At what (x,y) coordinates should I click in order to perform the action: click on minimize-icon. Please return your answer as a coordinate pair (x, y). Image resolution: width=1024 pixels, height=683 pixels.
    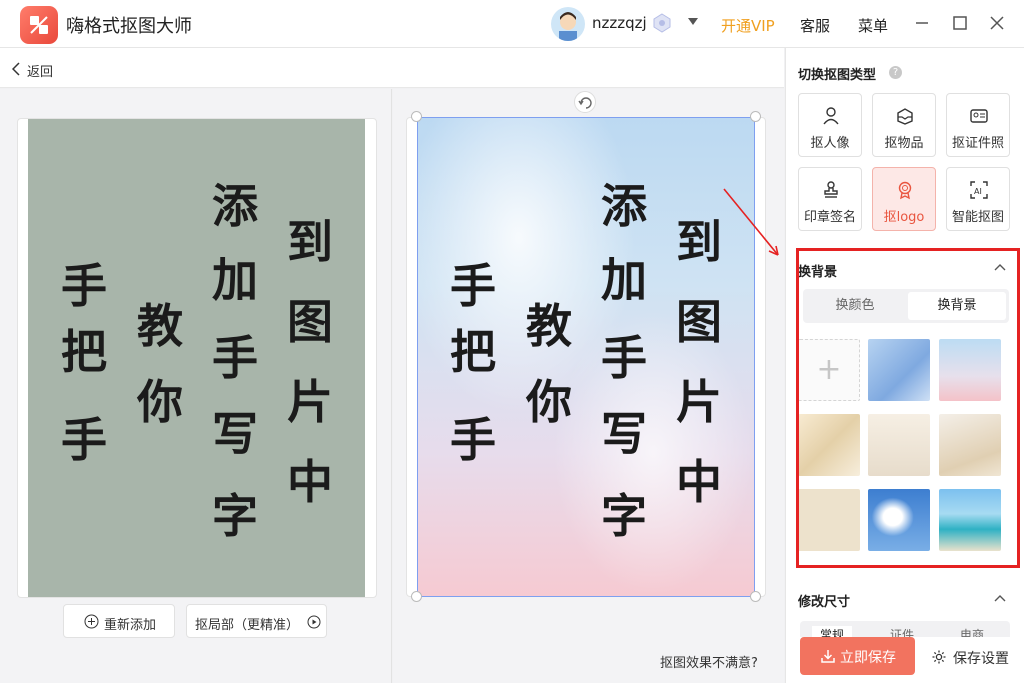
    Looking at the image, I should click on (922, 23).